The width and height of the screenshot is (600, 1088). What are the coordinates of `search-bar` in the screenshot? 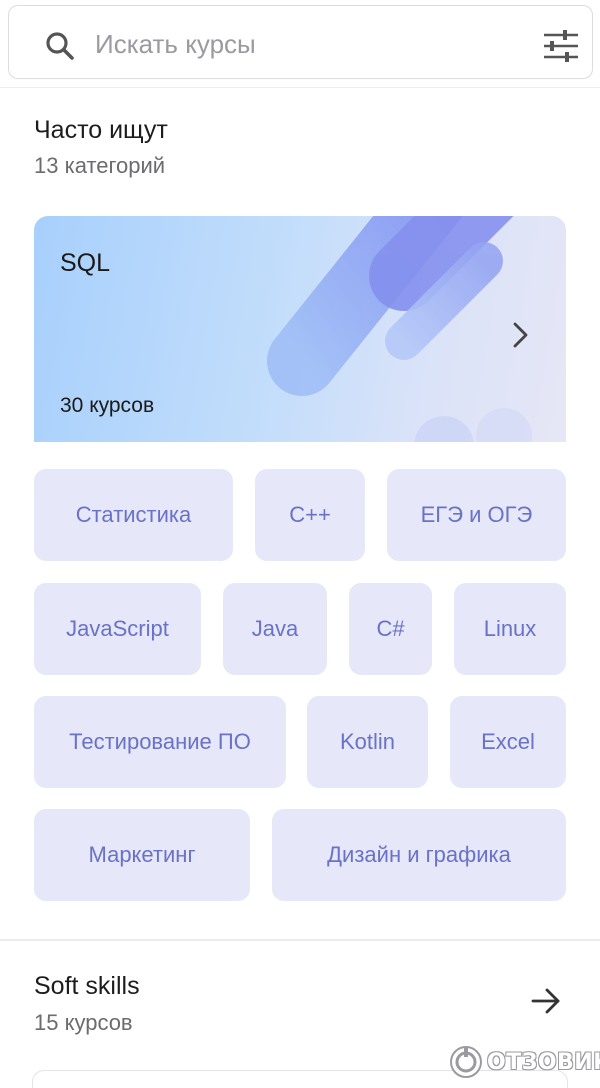 It's located at (300, 42).